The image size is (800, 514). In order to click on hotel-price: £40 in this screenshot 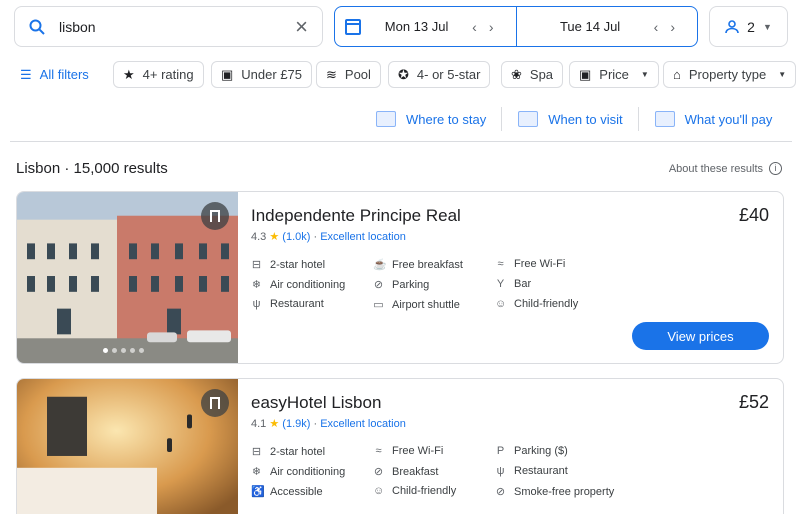, I will do `click(753, 215)`.